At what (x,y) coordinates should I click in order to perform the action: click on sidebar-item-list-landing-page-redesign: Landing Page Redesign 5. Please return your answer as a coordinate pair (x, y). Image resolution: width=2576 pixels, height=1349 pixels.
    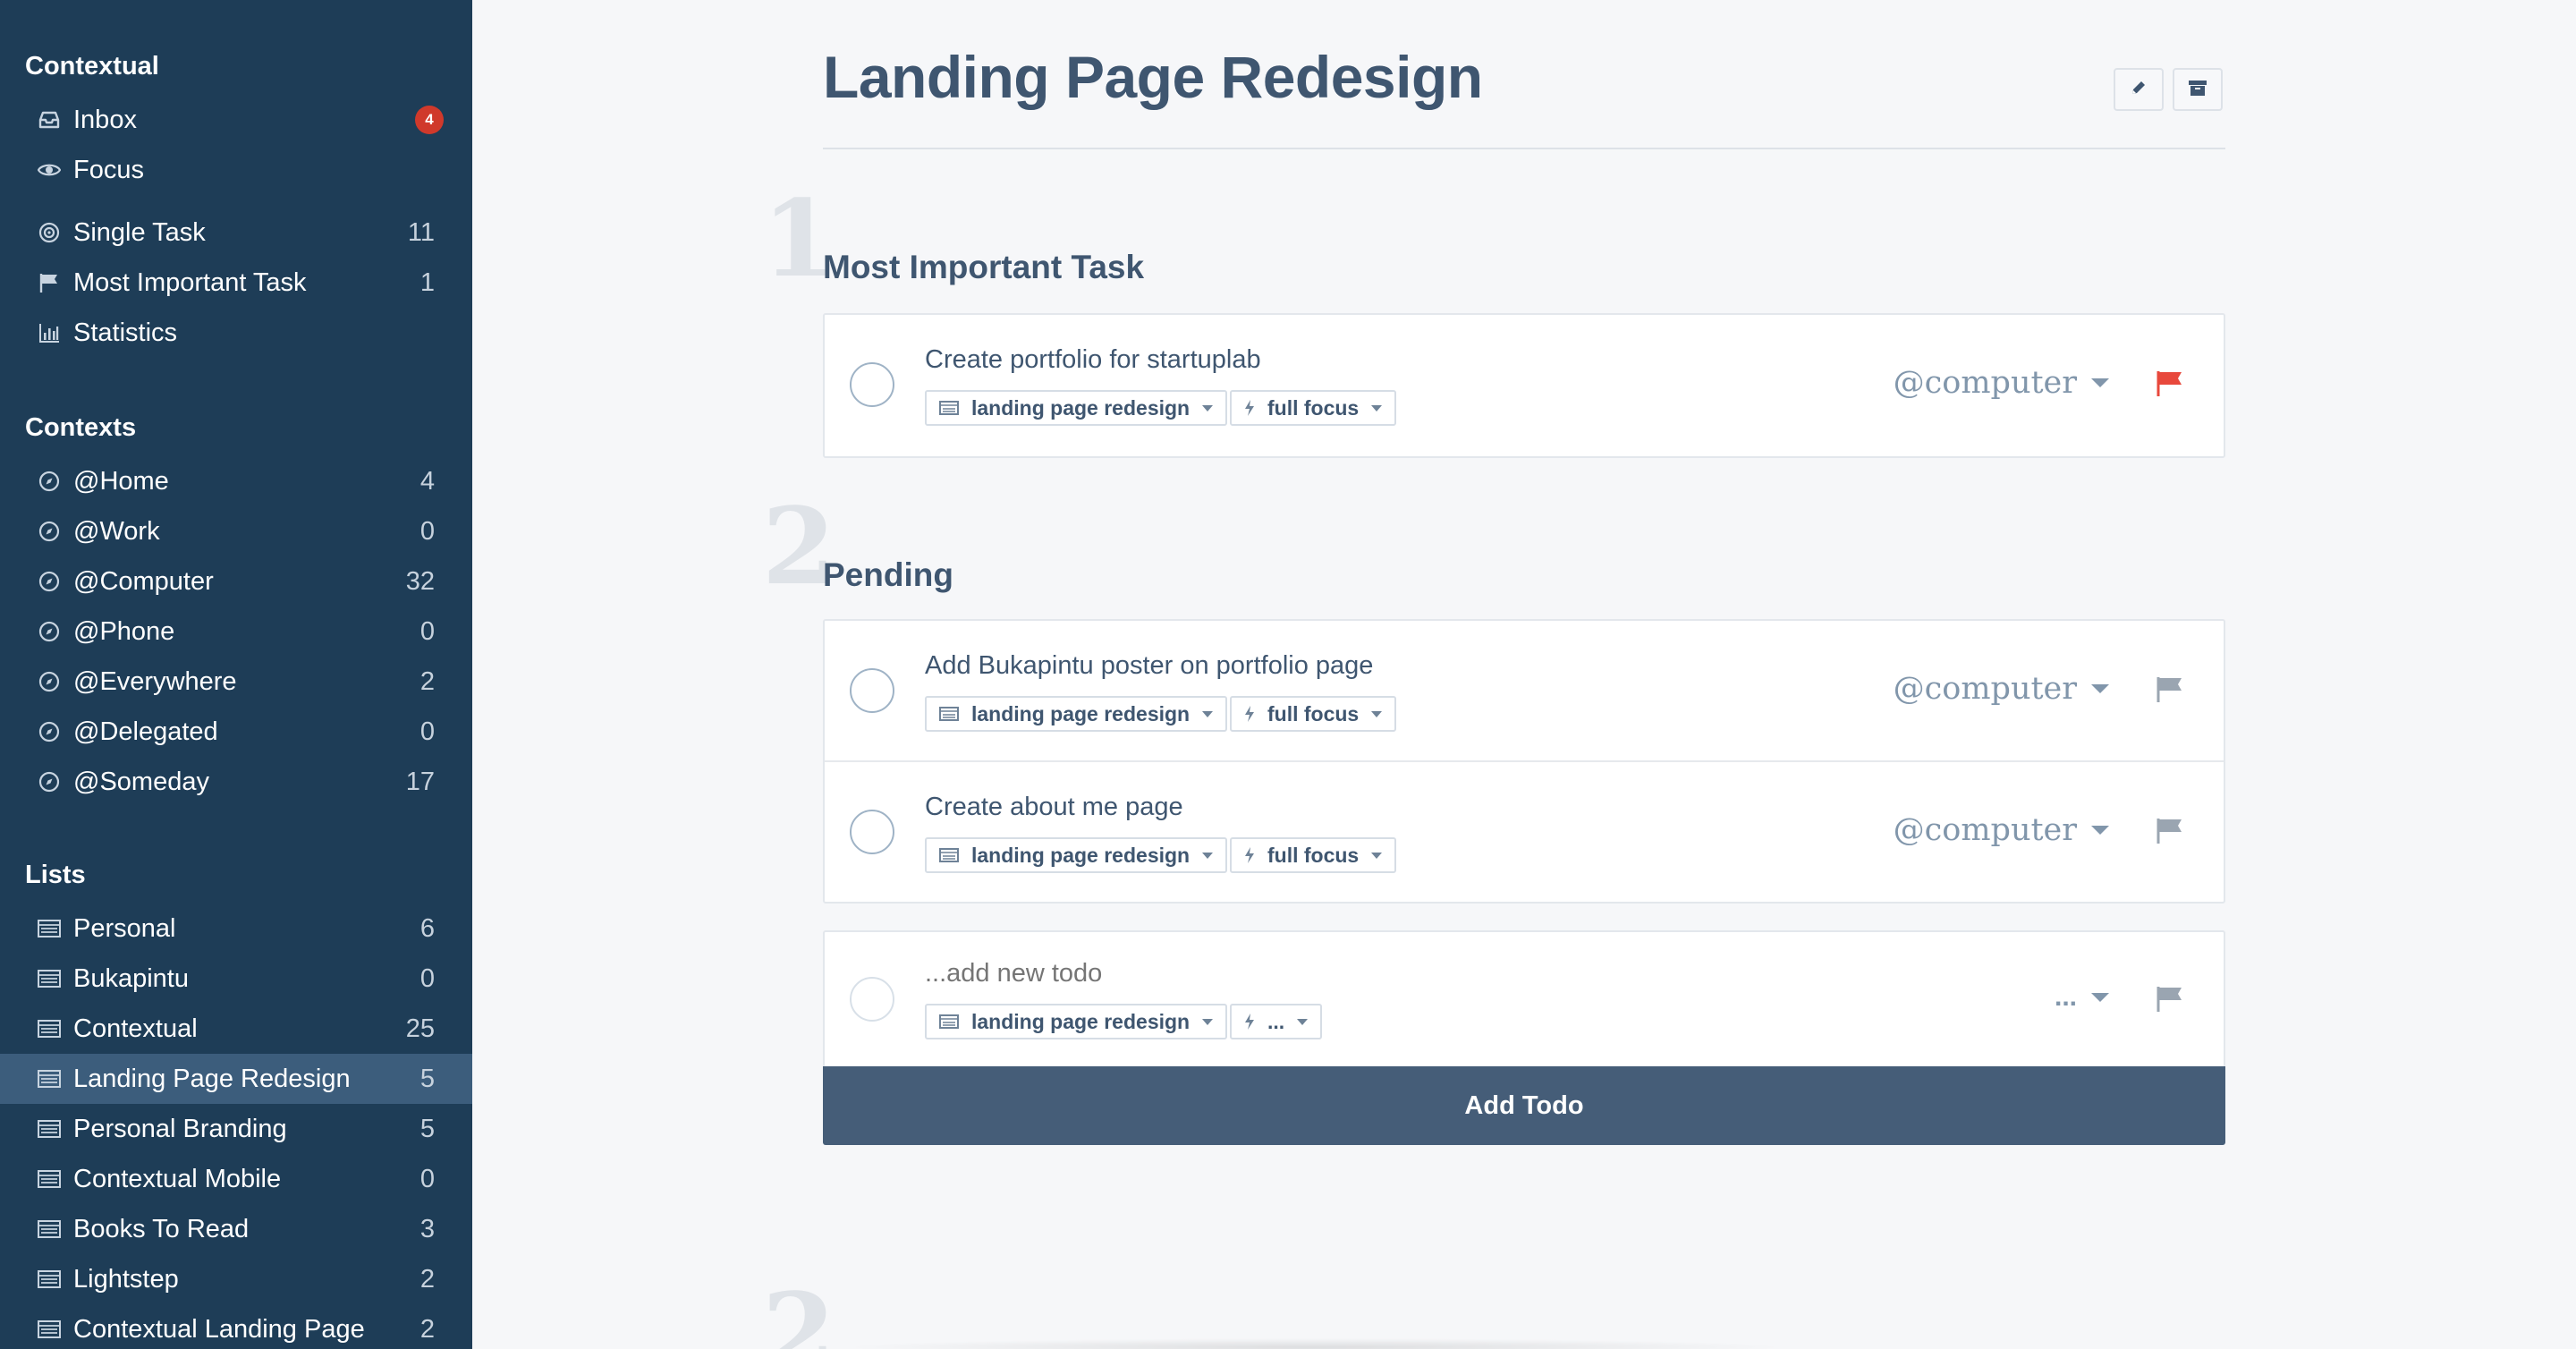
    Looking at the image, I should click on (236, 1079).